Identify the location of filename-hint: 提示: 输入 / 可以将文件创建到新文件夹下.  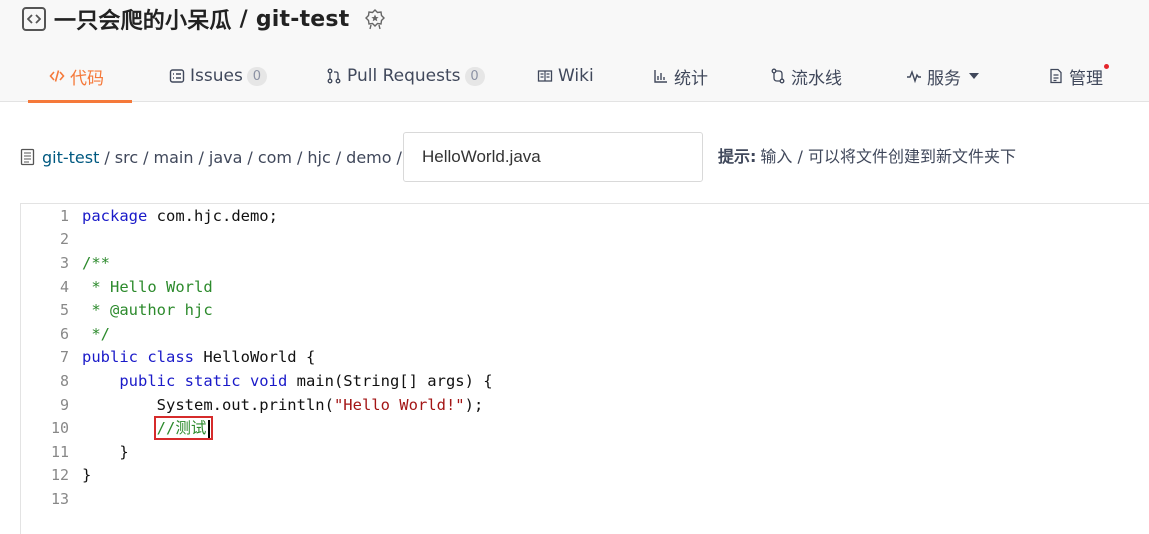
(867, 155).